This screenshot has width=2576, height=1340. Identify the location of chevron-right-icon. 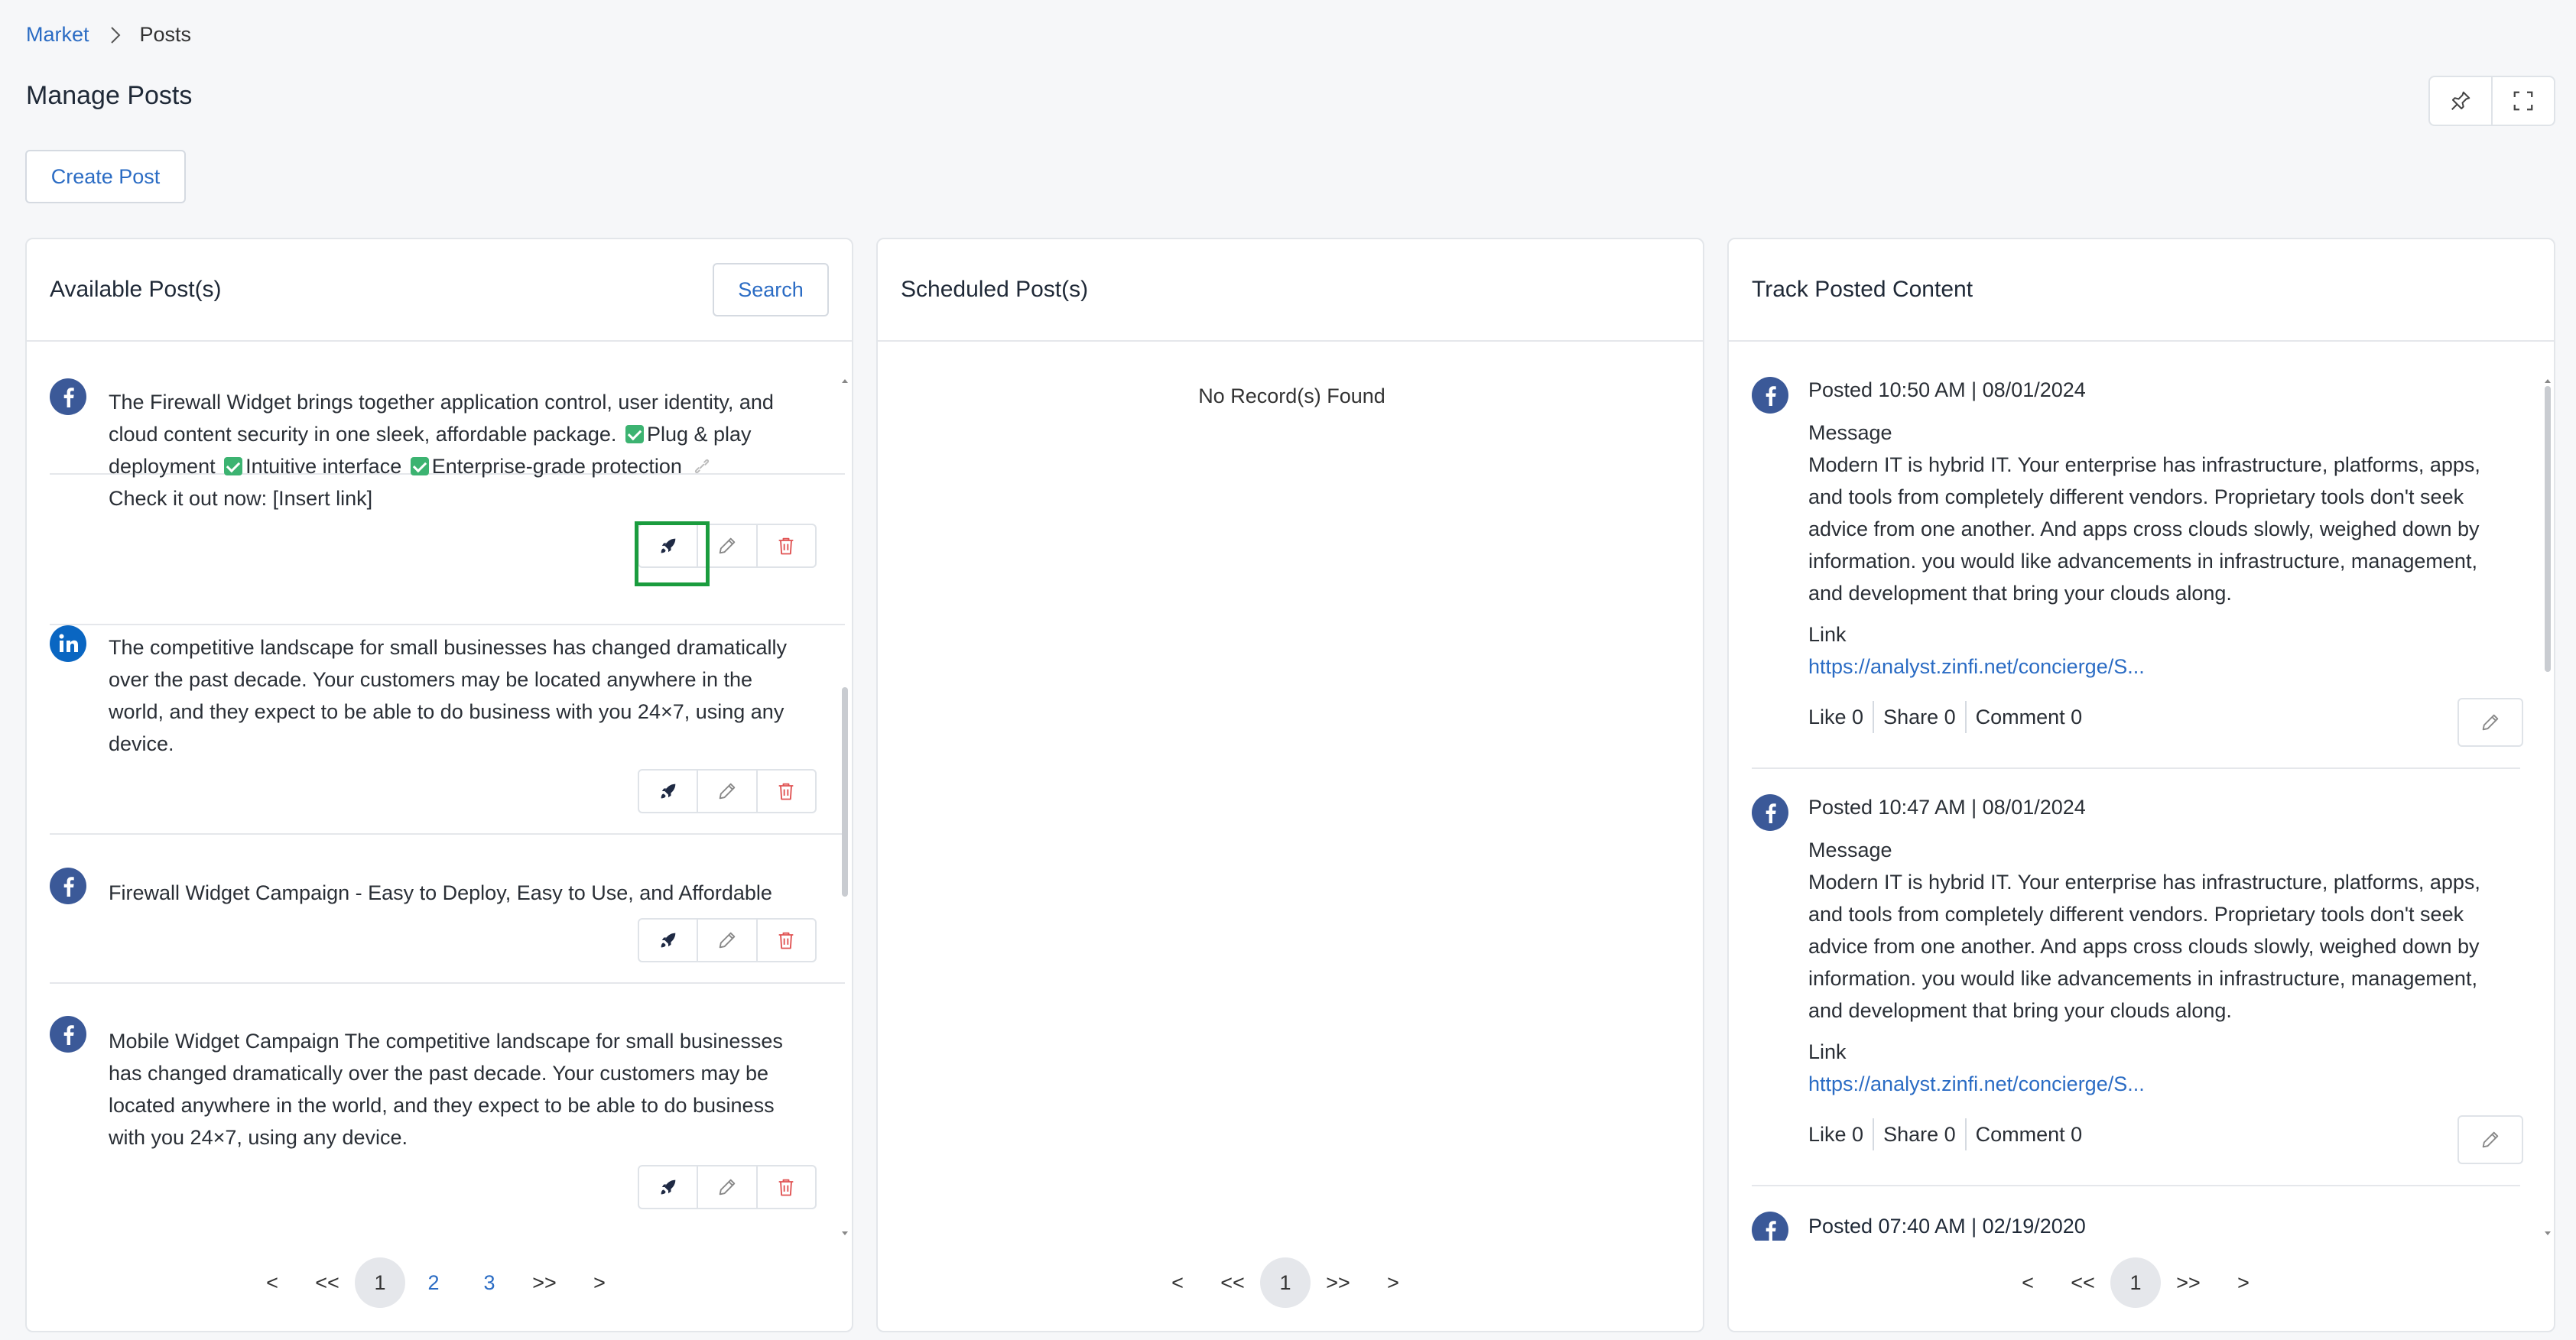
(115, 35).